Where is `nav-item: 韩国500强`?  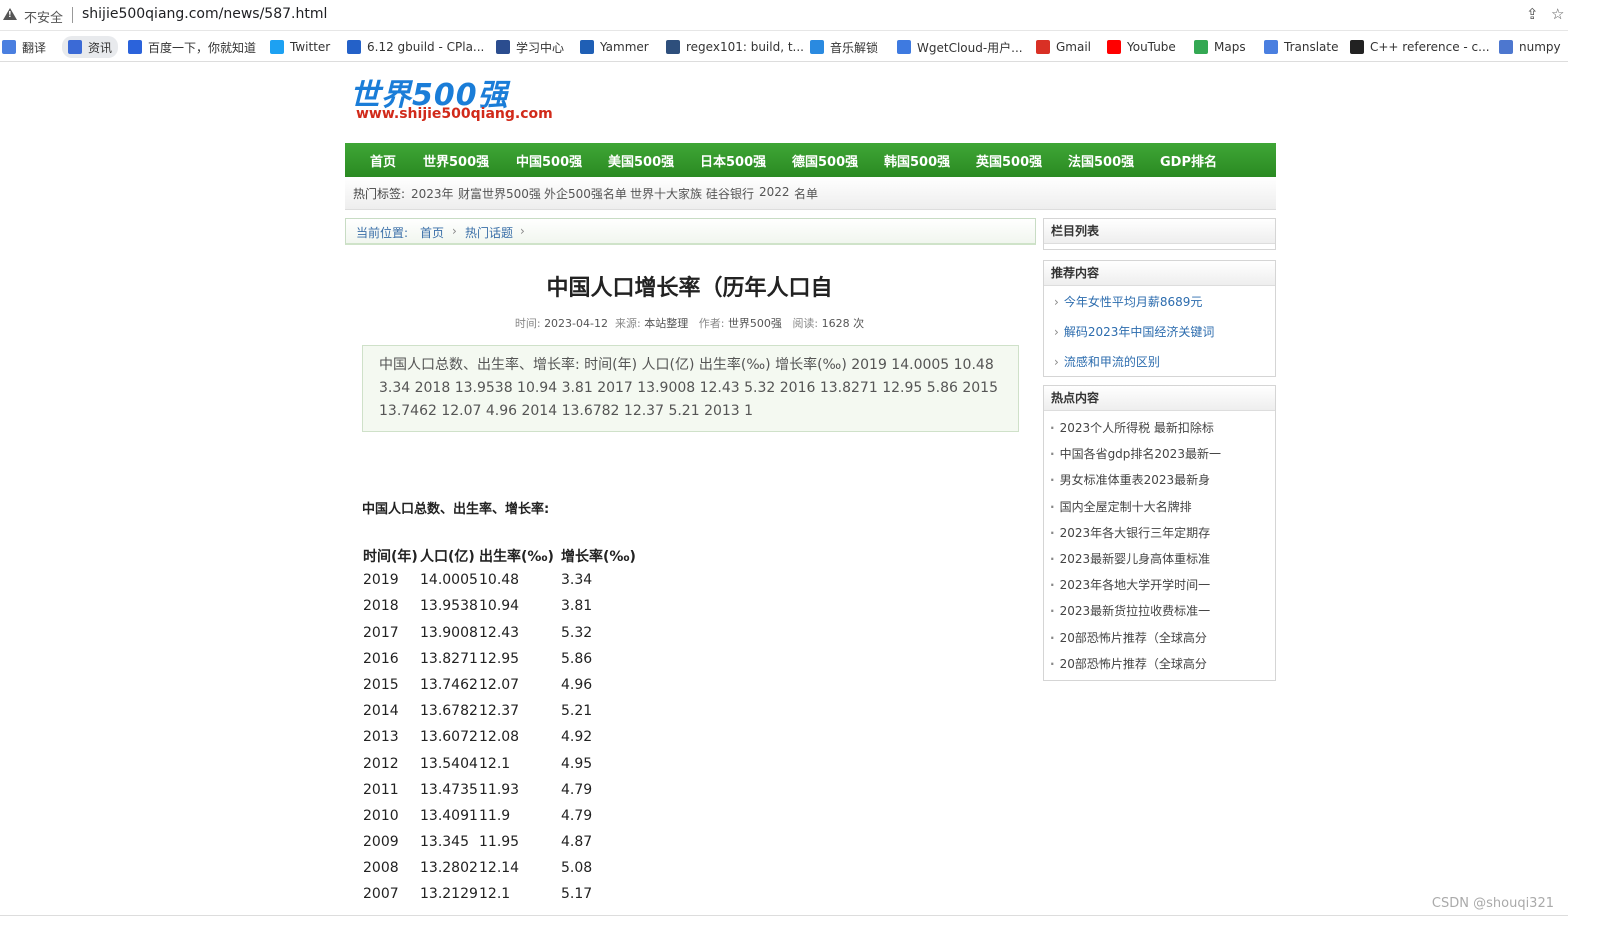 nav-item: 韩国500强 is located at coordinates (917, 160).